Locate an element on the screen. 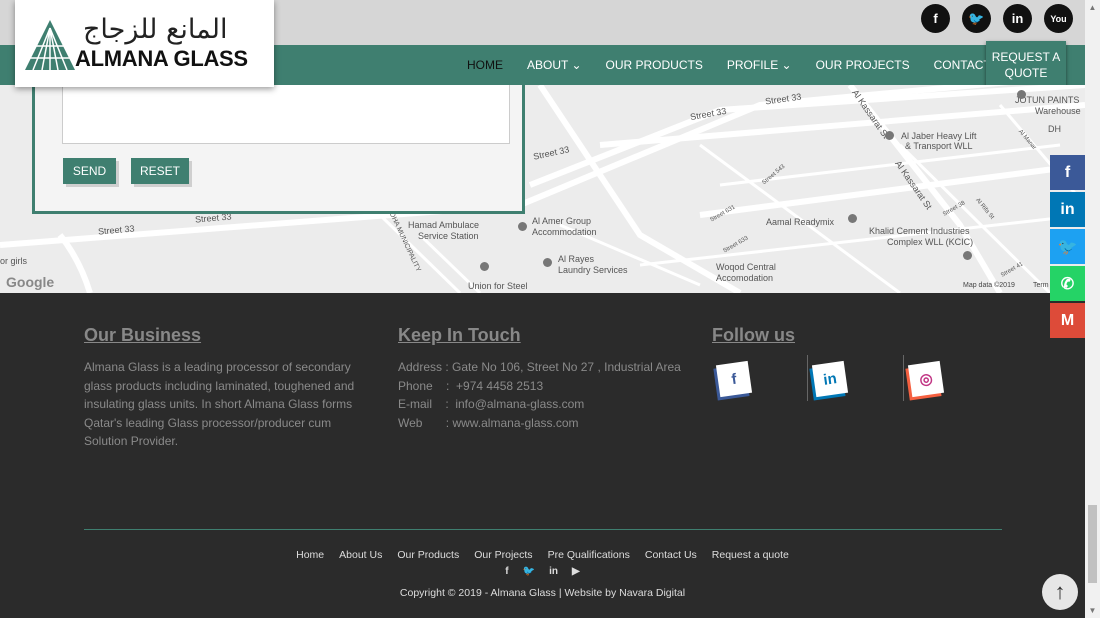  youtube-icon: ▶ is located at coordinates (576, 571).